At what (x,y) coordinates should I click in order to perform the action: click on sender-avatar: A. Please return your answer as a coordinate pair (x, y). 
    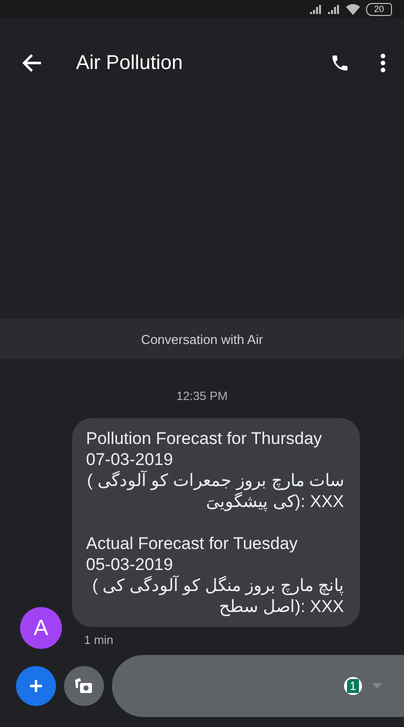
    Looking at the image, I should click on (41, 628).